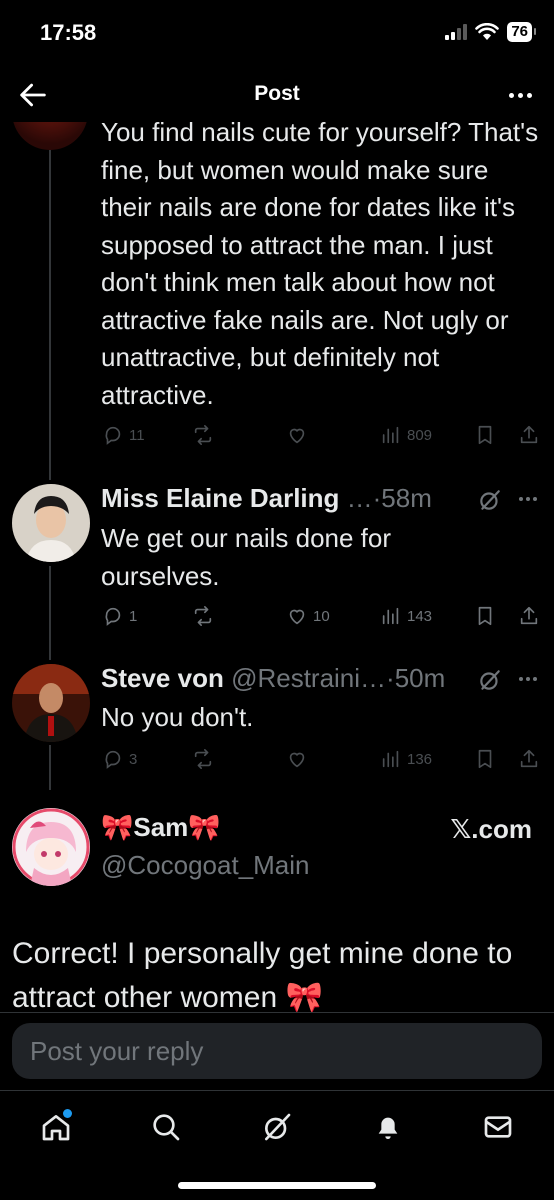 The width and height of the screenshot is (554, 1200). Describe the element at coordinates (406, 435) in the screenshot. I see `views-button: 809` at that location.